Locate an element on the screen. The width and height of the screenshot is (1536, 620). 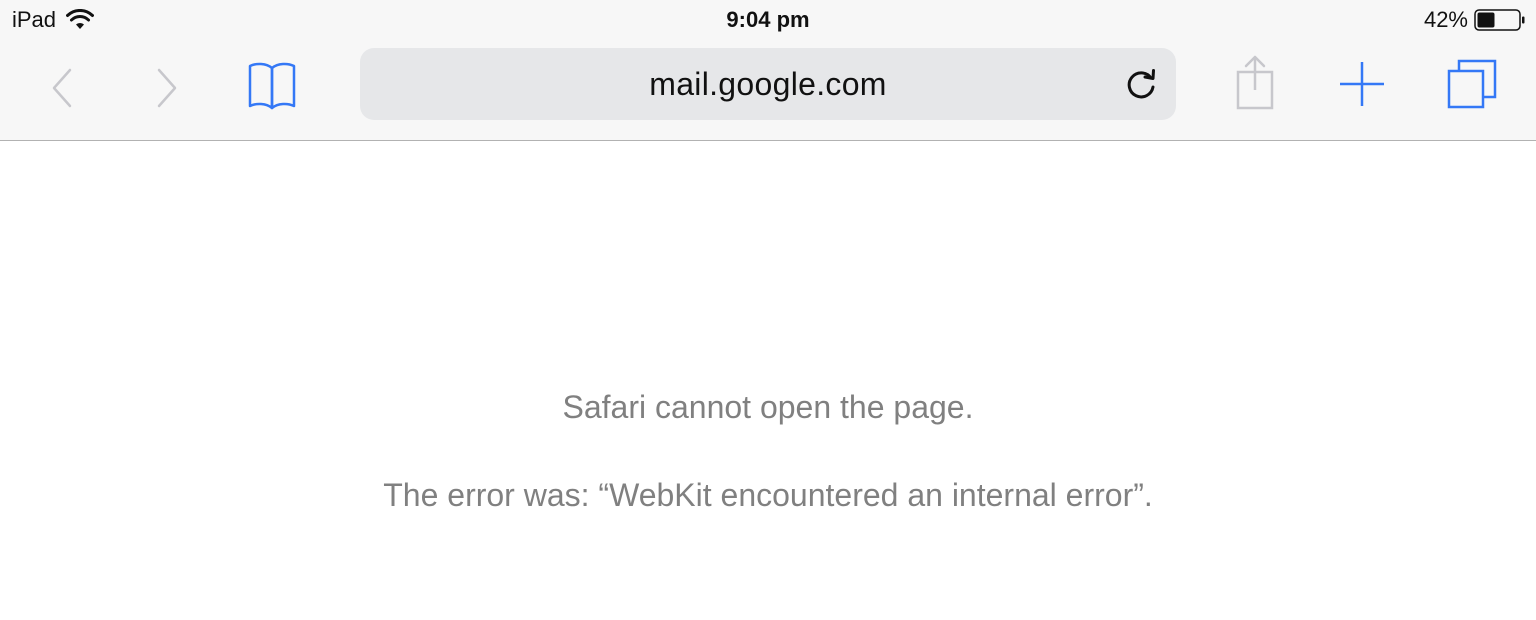
bookmarks-button is located at coordinates (272, 86).